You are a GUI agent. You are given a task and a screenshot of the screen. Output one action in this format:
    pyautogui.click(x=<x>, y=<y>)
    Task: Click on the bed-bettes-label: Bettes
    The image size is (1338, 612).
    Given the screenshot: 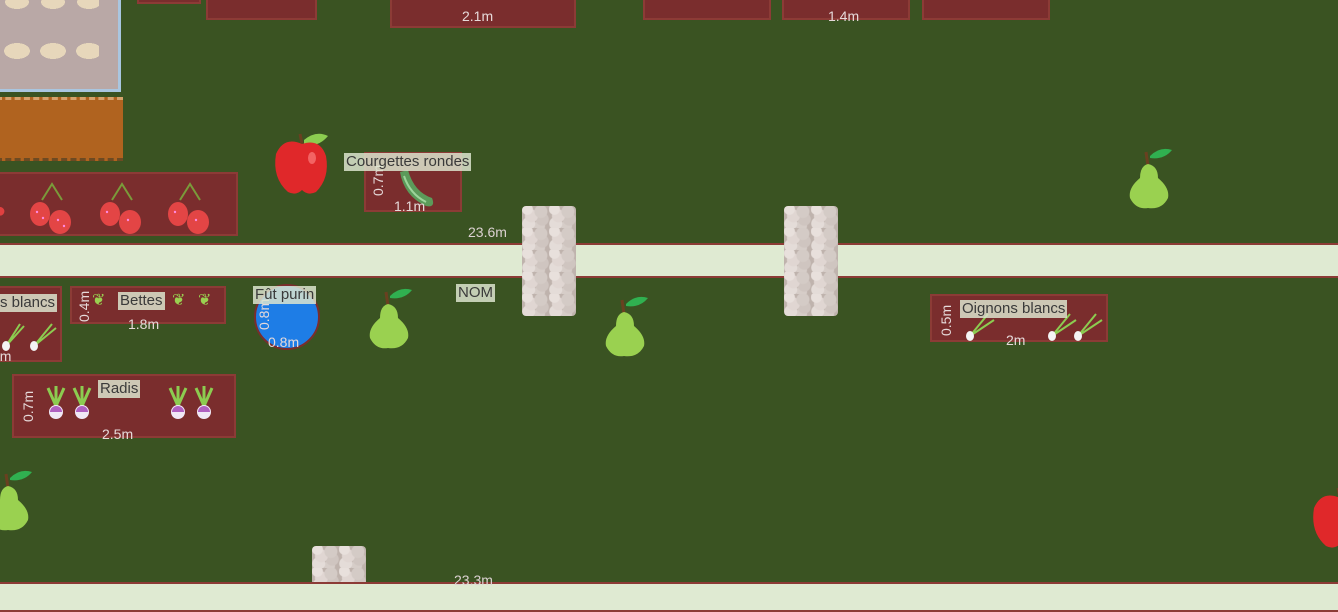 What is the action you would take?
    pyautogui.click(x=141, y=301)
    